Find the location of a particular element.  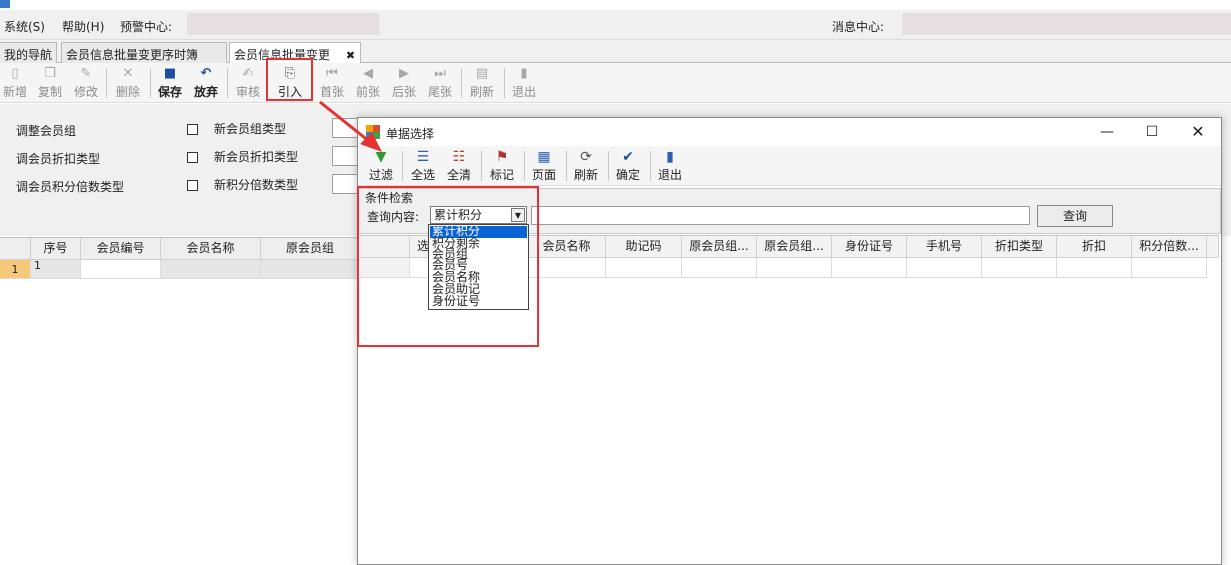

message-center-label: 消息中心: is located at coordinates (858, 27).